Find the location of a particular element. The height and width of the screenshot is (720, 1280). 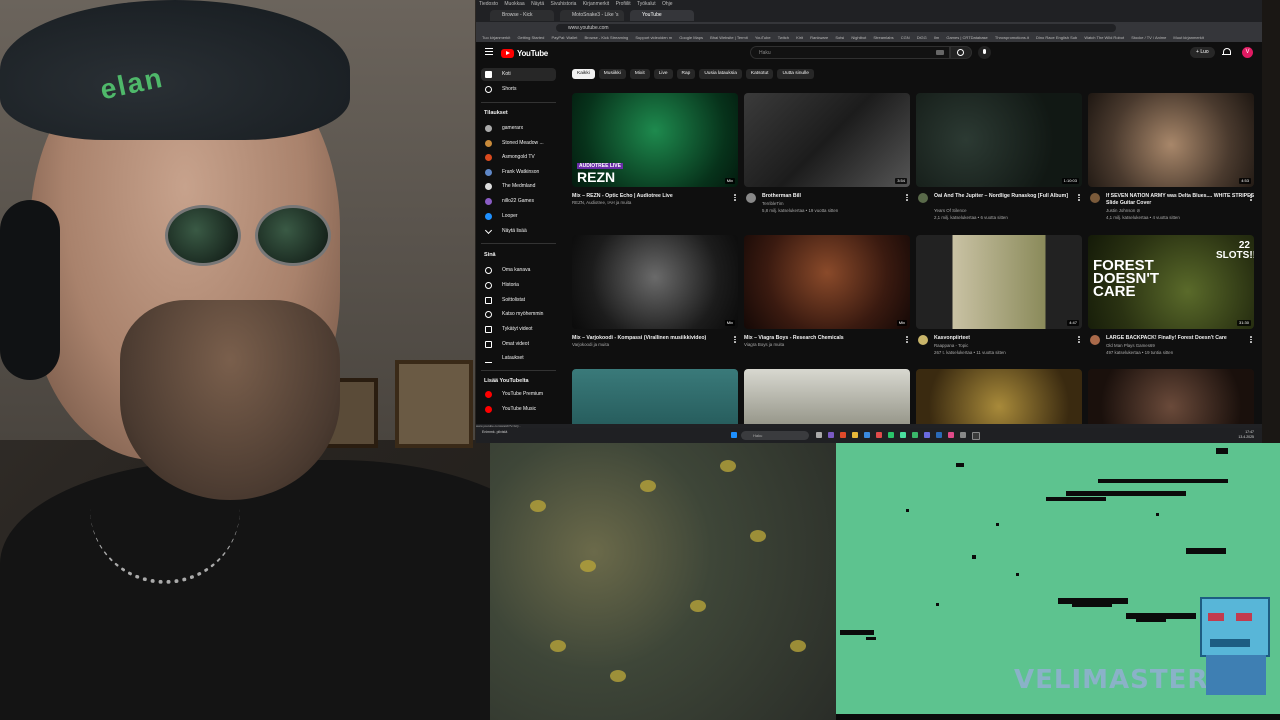

avatar: V is located at coordinates (1247, 52).